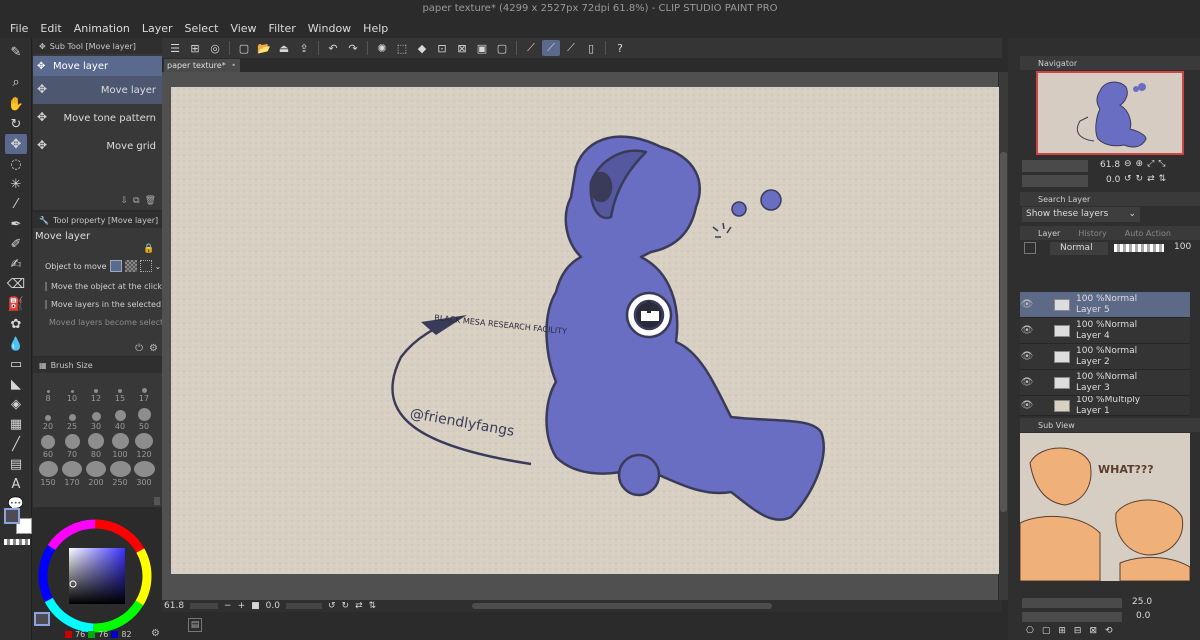 The height and width of the screenshot is (640, 1200). Describe the element at coordinates (16, 124) in the screenshot. I see `rotate-tool-icon: ↻` at that location.